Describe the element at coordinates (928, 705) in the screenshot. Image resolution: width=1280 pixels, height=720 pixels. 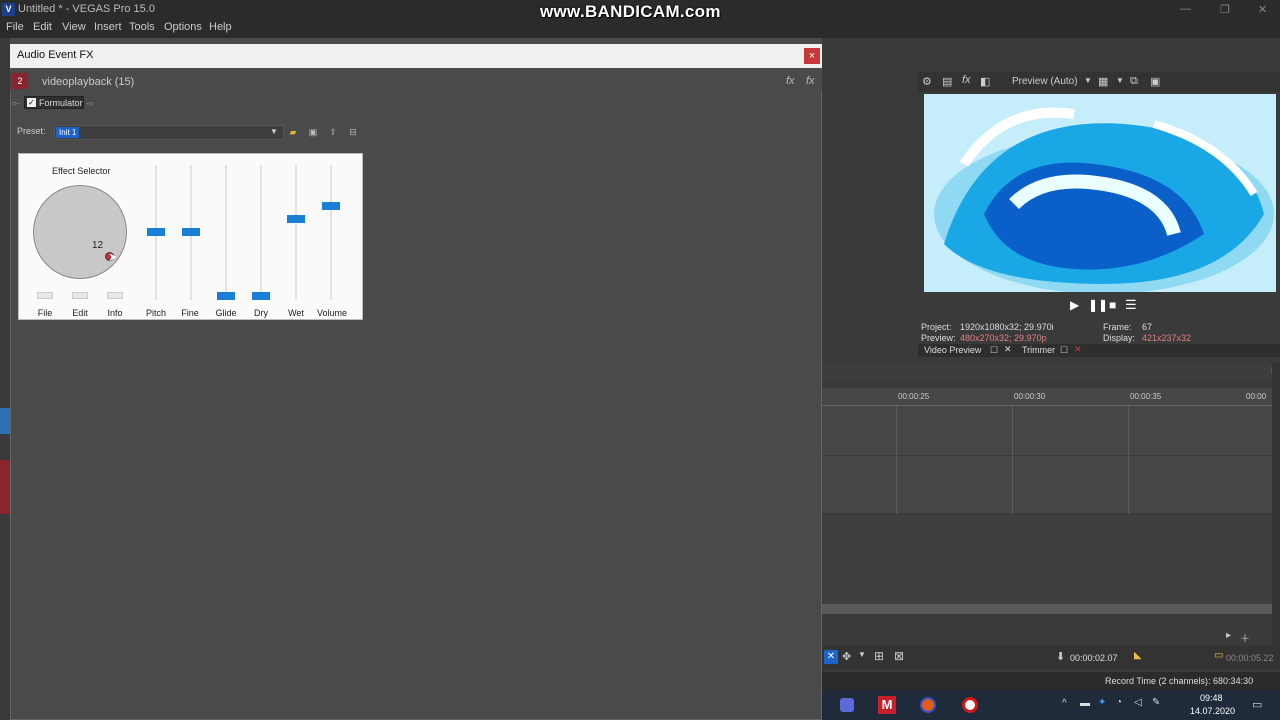
I see `browser-icon` at that location.